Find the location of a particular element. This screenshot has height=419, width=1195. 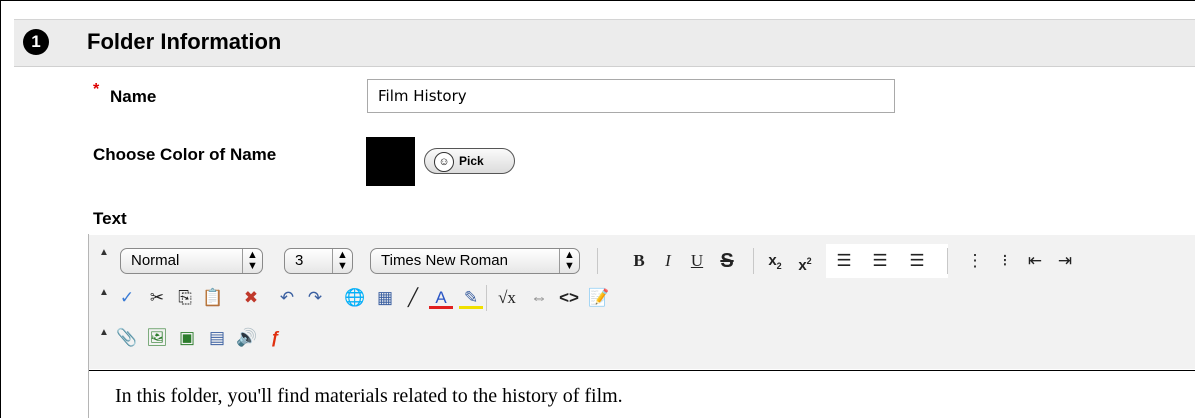

text-color-icon: A is located at coordinates (441, 297).